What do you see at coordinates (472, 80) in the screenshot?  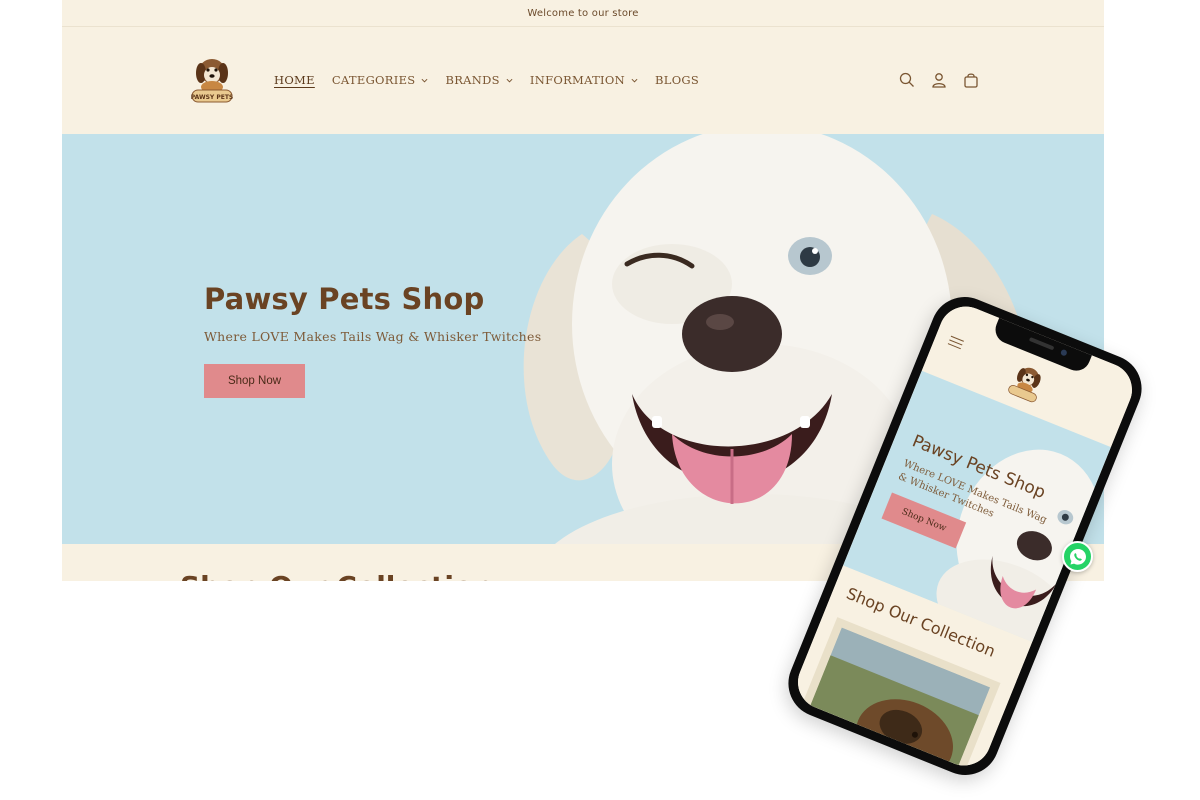 I see `nav-label: BRANDS` at bounding box center [472, 80].